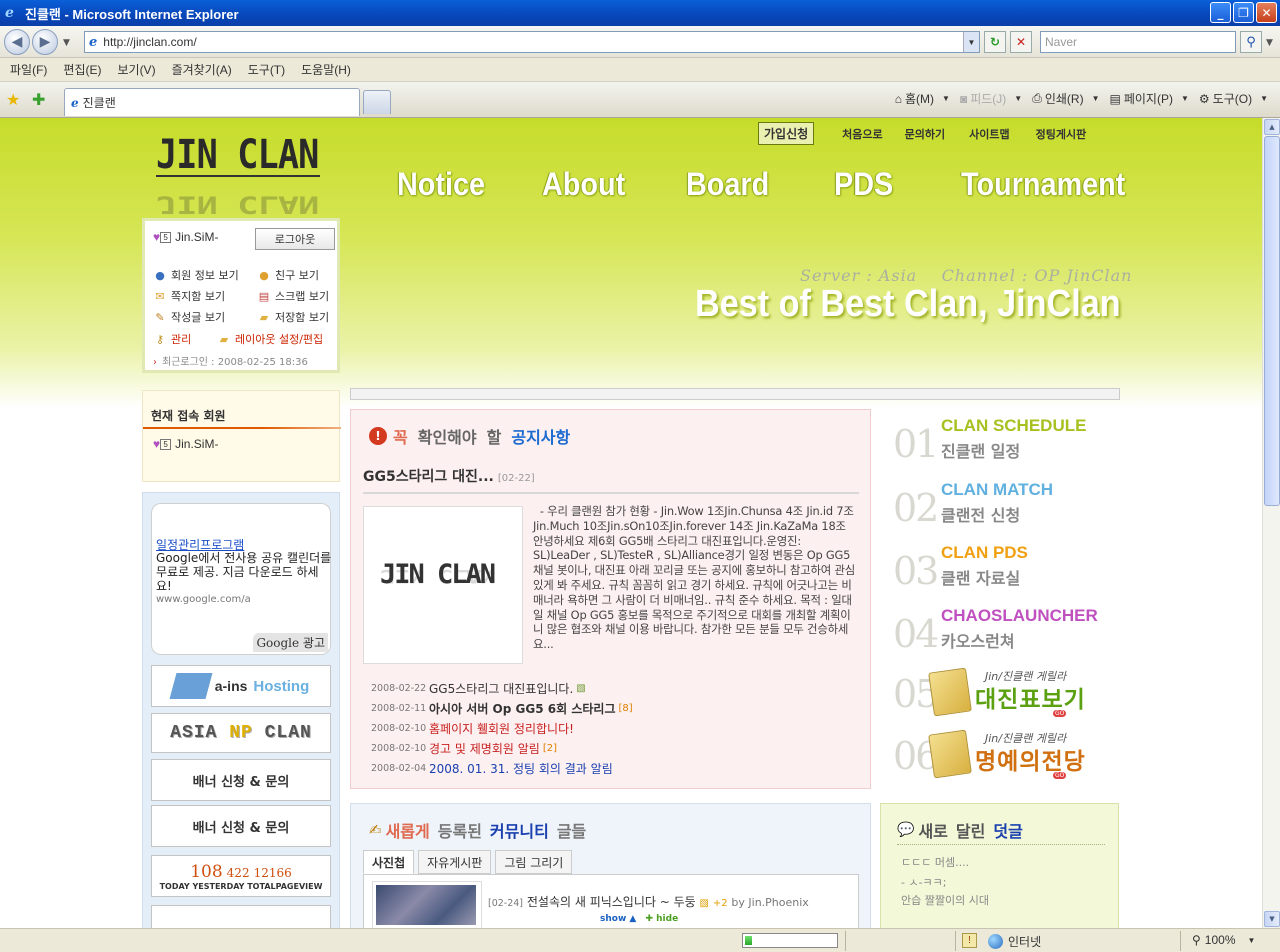 The height and width of the screenshot is (952, 1280). What do you see at coordinates (459, 831) in the screenshot?
I see `community-head-2: 등록된` at bounding box center [459, 831].